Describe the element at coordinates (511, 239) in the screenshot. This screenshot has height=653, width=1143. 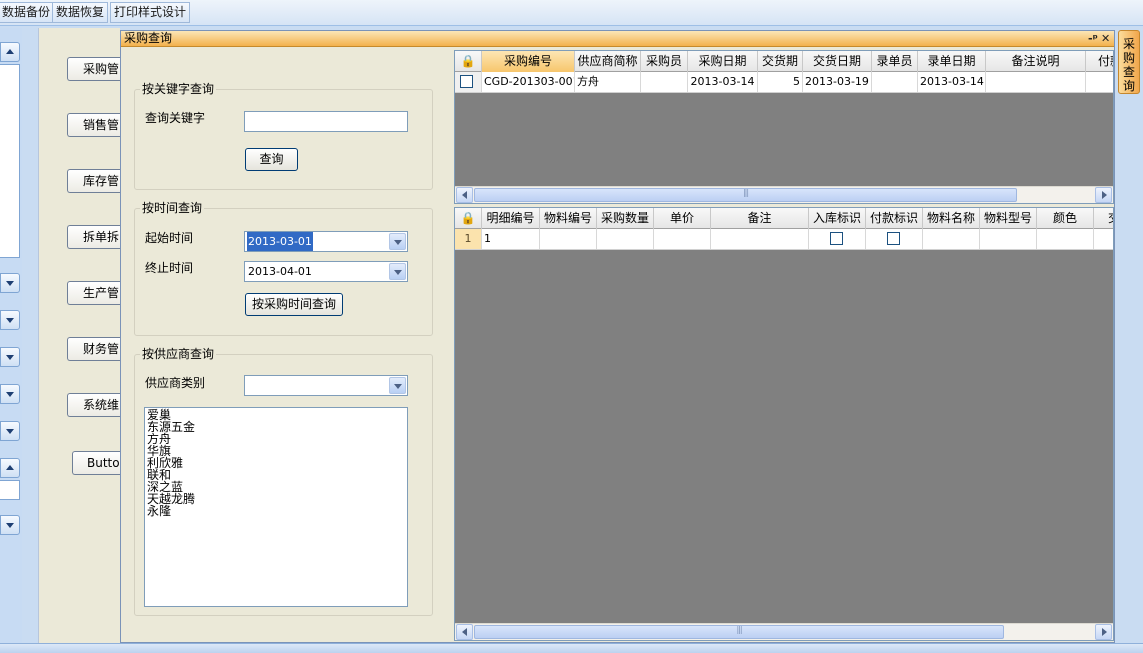
I see `table-cell: 1` at that location.